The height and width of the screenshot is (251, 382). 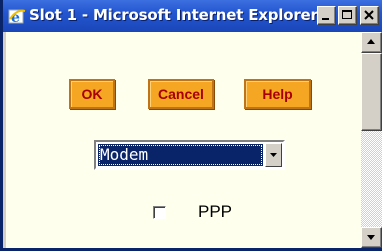 I want to click on vertical-scrollbar, so click(x=371, y=140).